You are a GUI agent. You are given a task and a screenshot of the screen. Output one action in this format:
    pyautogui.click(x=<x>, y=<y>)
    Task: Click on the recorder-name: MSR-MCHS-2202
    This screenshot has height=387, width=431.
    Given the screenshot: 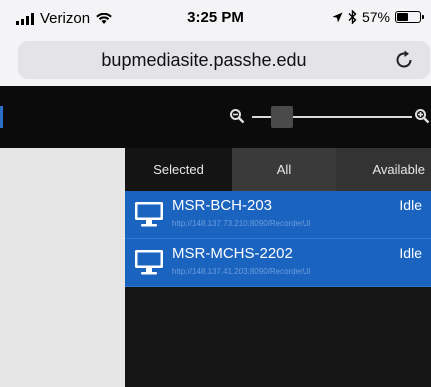 What is the action you would take?
    pyautogui.click(x=232, y=253)
    